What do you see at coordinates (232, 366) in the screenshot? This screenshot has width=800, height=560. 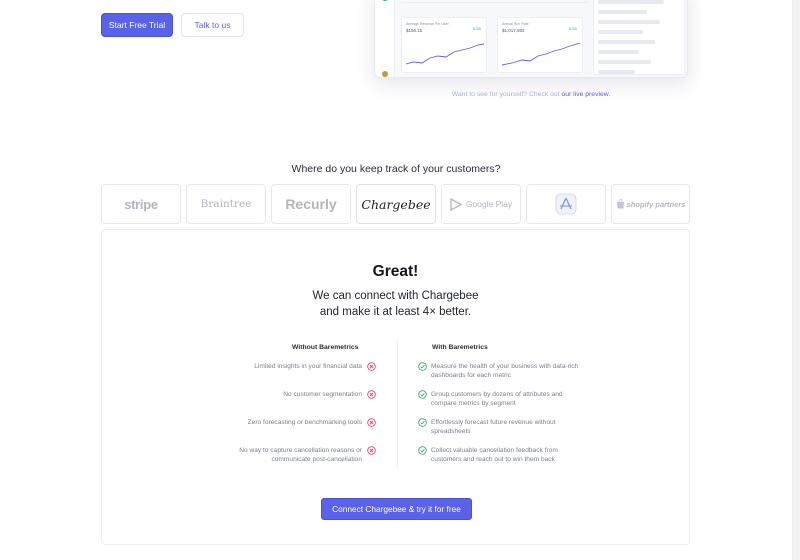 I see `without-item: Limited insights in your financial data` at bounding box center [232, 366].